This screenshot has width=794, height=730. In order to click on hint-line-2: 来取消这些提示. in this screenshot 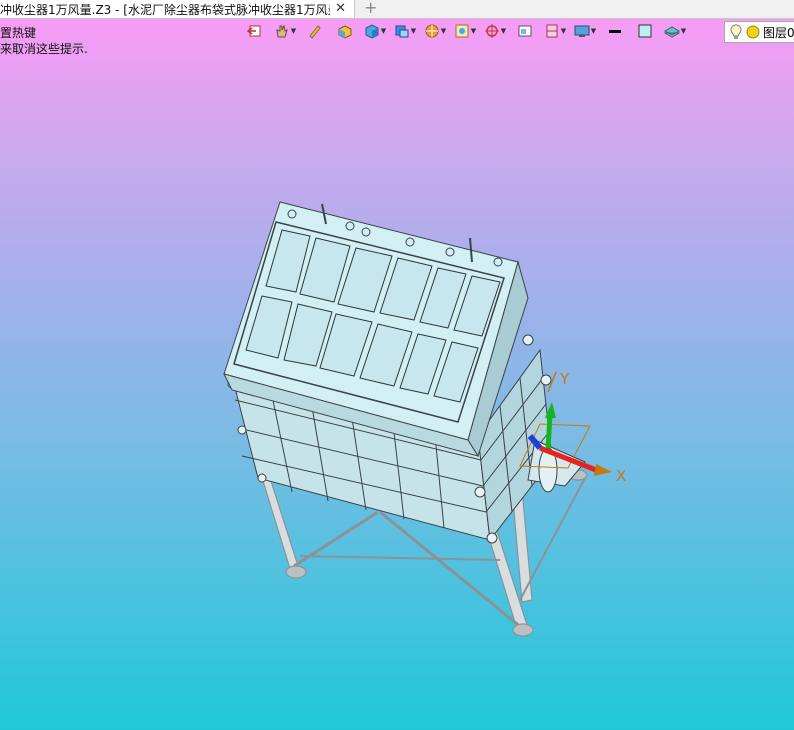, I will do `click(44, 49)`.